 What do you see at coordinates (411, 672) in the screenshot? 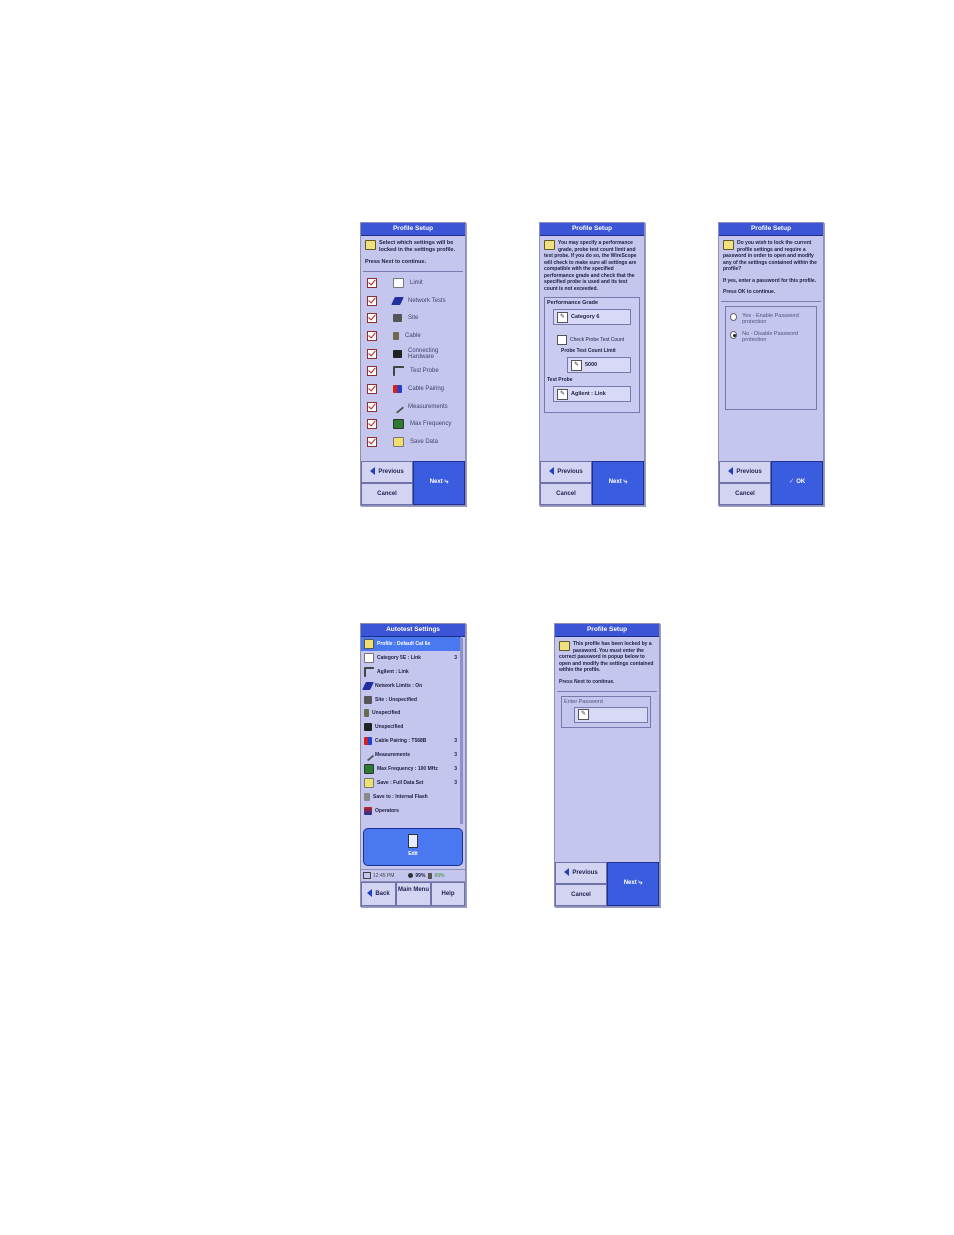
I see `menu-item-probe: Agilent : Link` at bounding box center [411, 672].